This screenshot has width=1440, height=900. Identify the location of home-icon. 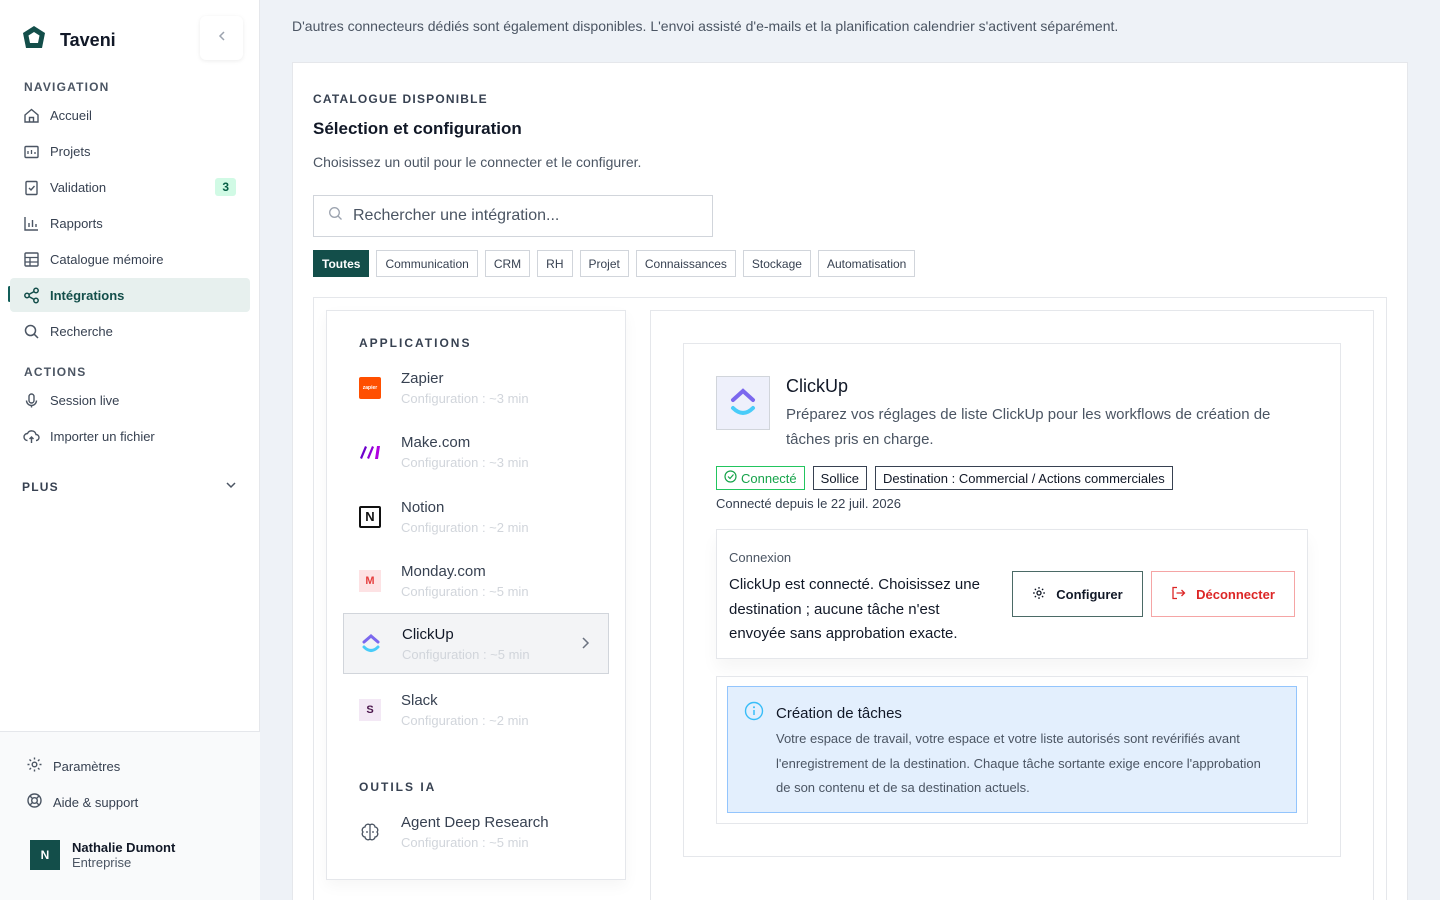
(31, 115).